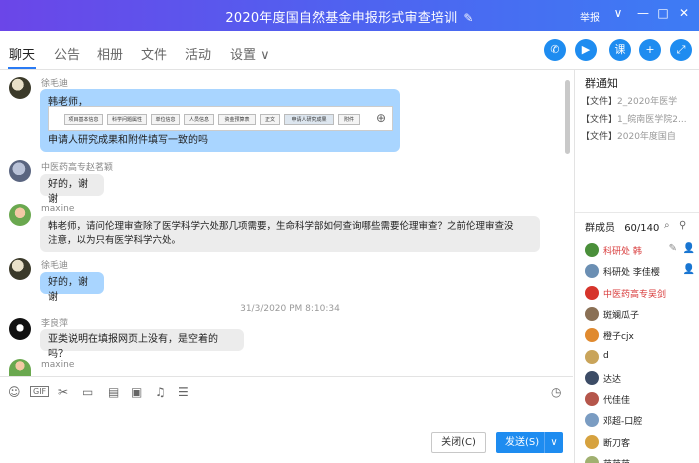 The image size is (699, 463). What do you see at coordinates (643, 13) in the screenshot?
I see `minimize-button: —` at bounding box center [643, 13].